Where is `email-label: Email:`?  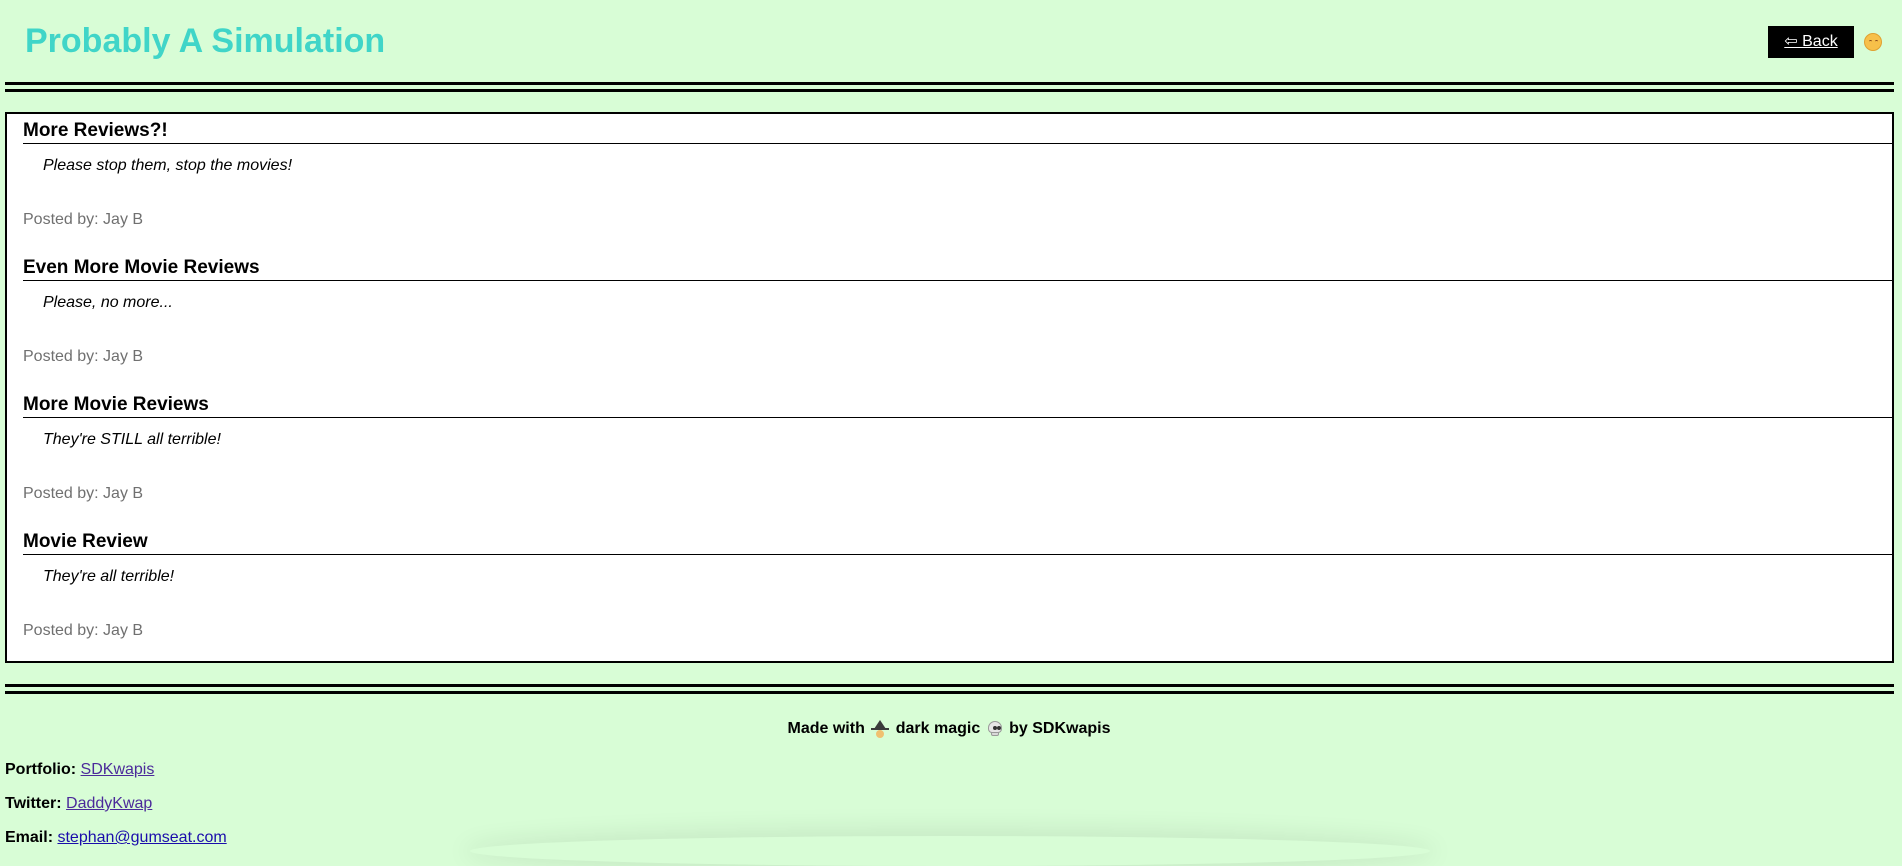
email-label: Email: is located at coordinates (29, 837).